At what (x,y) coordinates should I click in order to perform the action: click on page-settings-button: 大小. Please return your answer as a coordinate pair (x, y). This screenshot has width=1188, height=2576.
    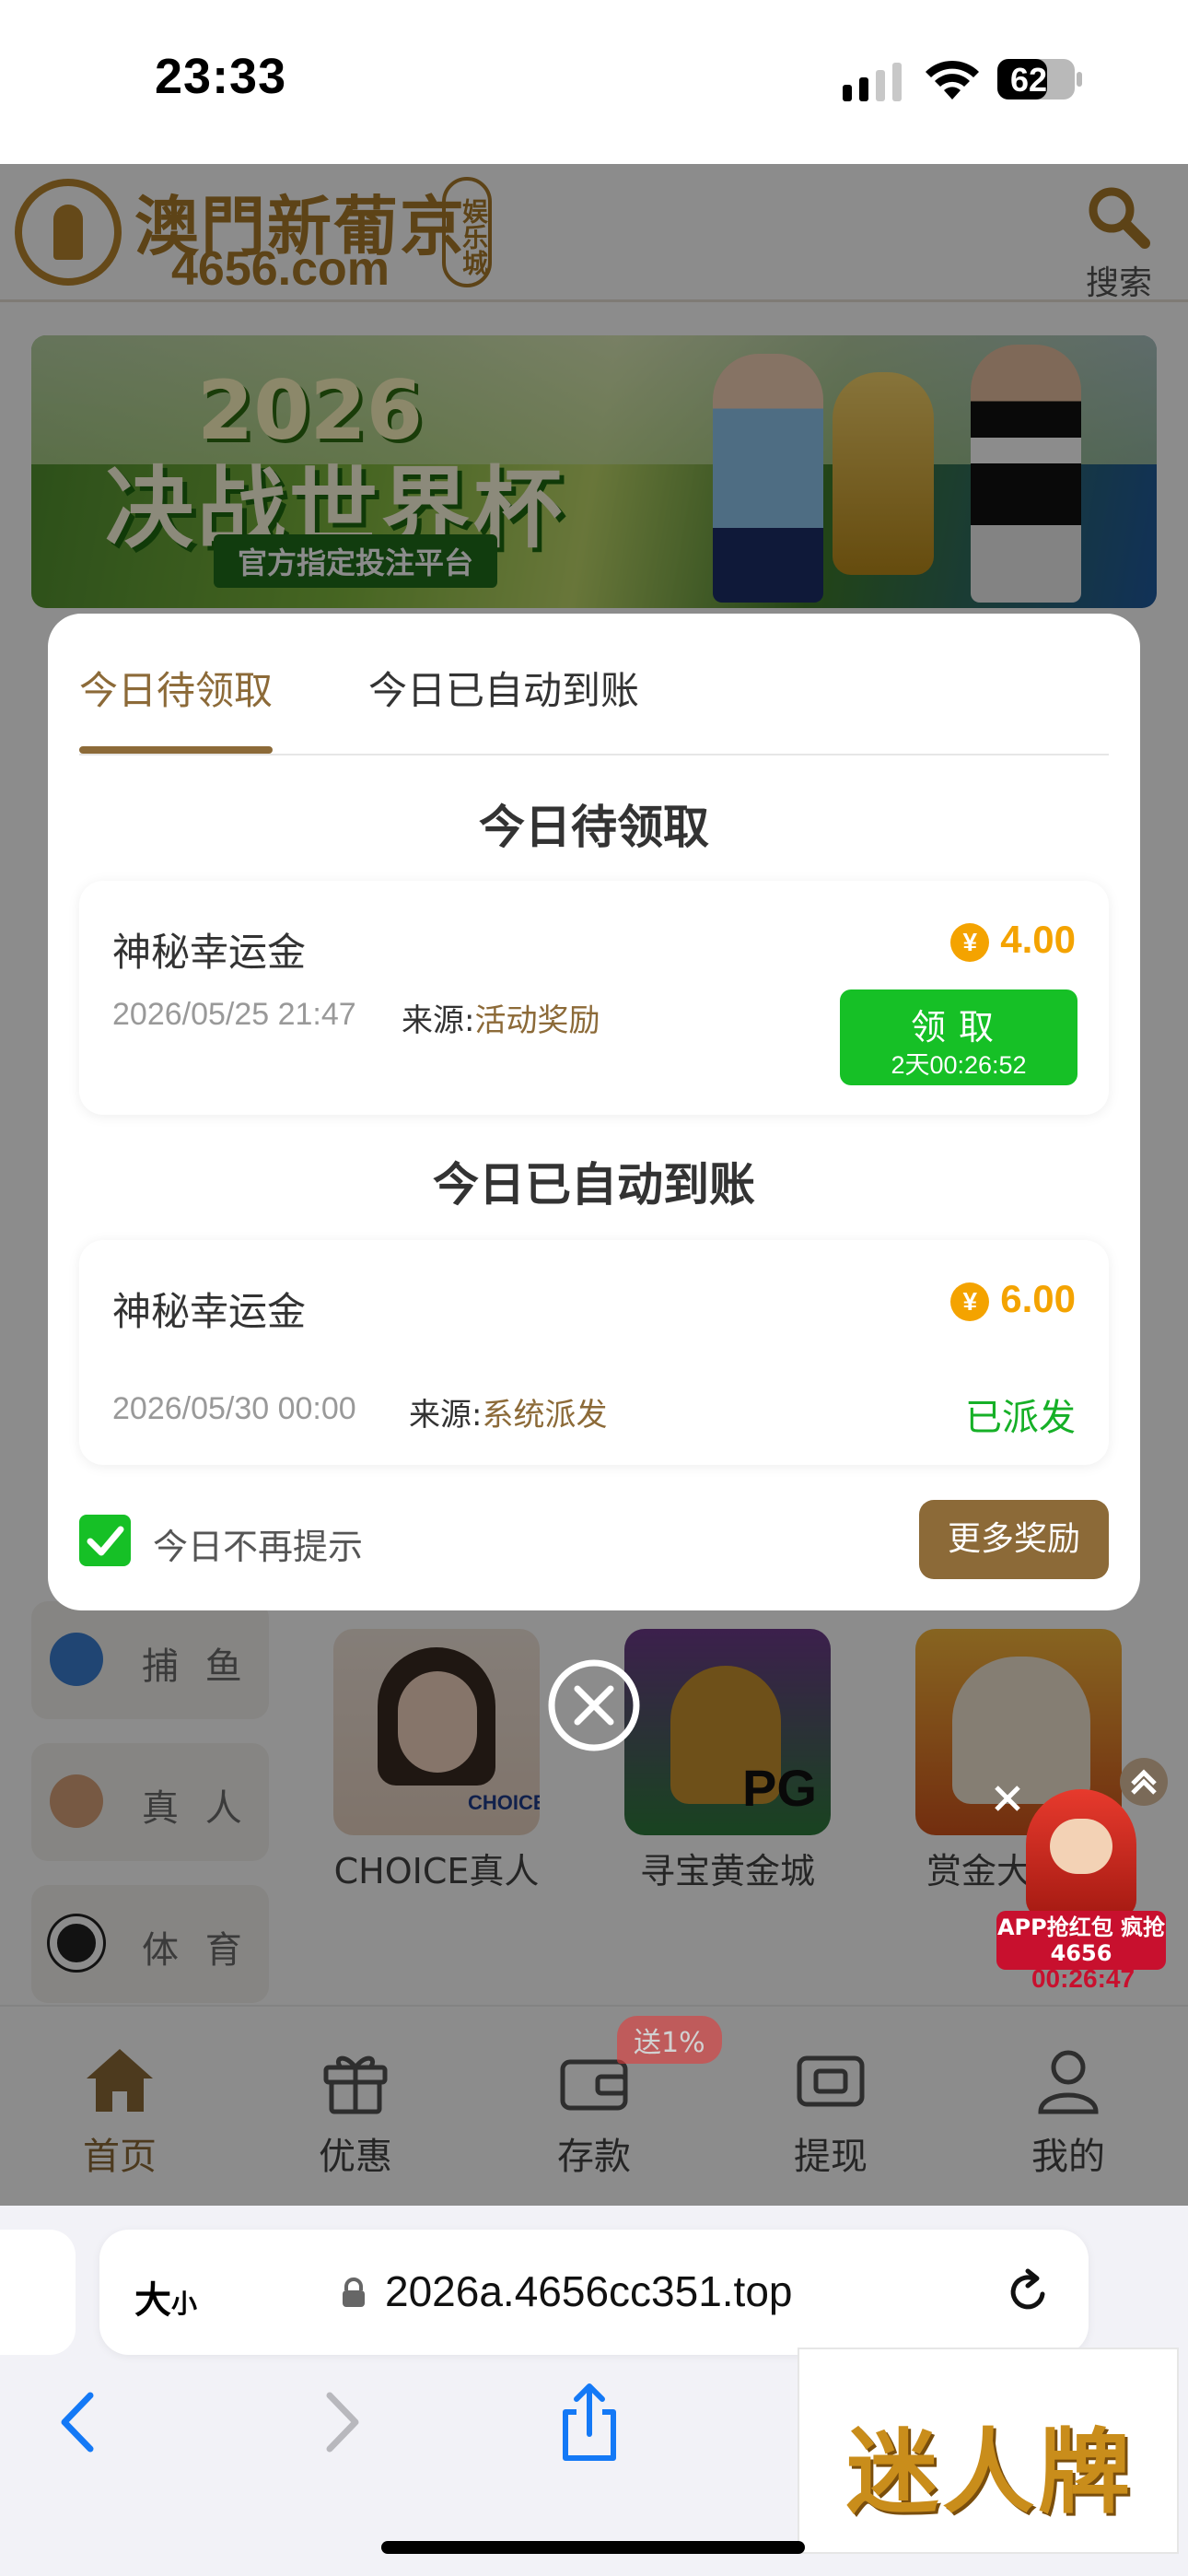
    Looking at the image, I should click on (165, 2297).